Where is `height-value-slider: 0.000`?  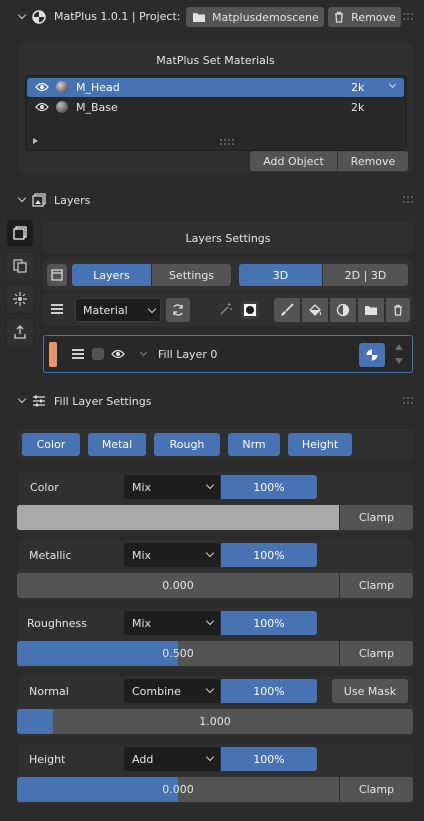
height-value-slider: 0.000 is located at coordinates (178, 789).